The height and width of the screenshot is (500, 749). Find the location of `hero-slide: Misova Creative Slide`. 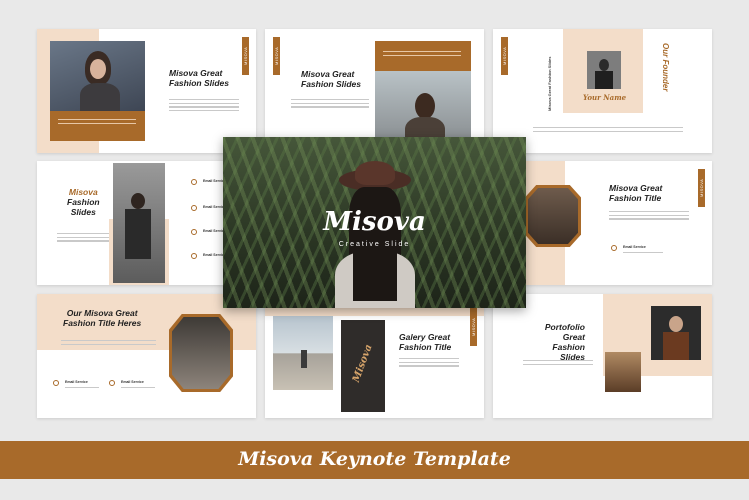

hero-slide: Misova Creative Slide is located at coordinates (374, 222).